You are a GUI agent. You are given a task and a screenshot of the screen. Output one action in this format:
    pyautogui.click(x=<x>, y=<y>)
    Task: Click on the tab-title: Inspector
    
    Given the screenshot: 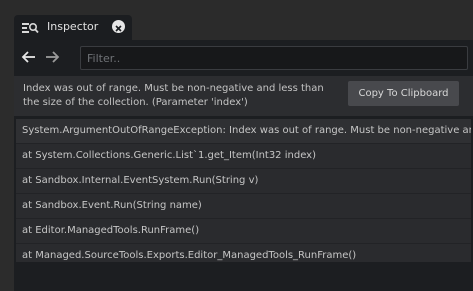 What is the action you would take?
    pyautogui.click(x=73, y=26)
    